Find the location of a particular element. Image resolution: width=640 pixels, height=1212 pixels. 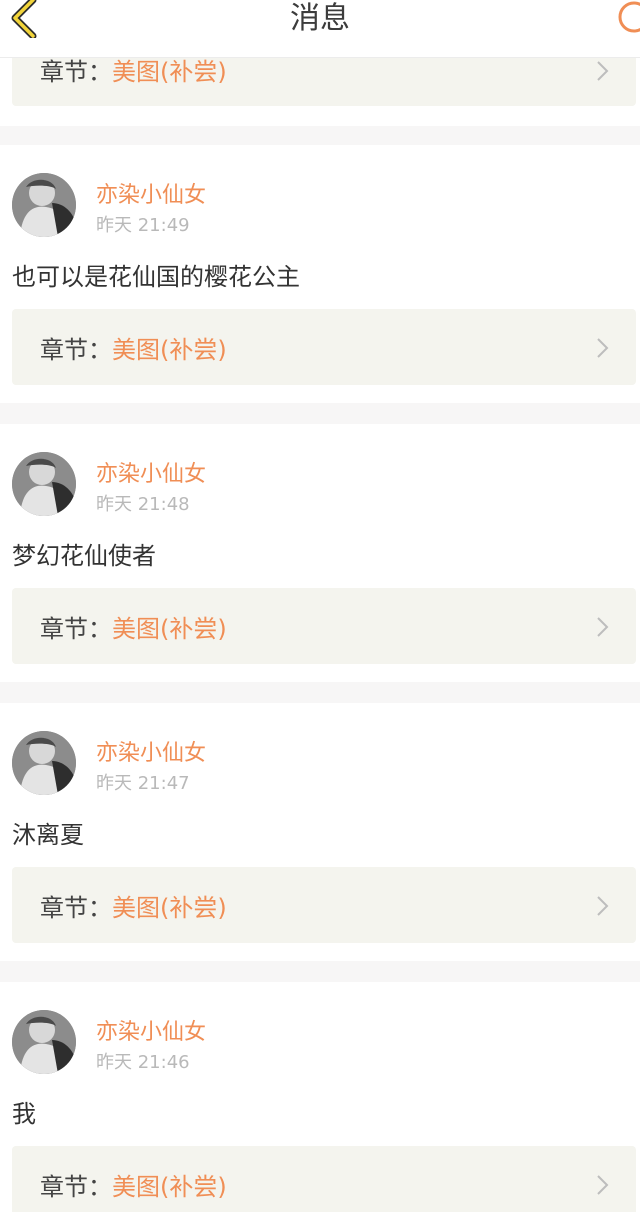

message-content: 我 is located at coordinates (24, 1114).